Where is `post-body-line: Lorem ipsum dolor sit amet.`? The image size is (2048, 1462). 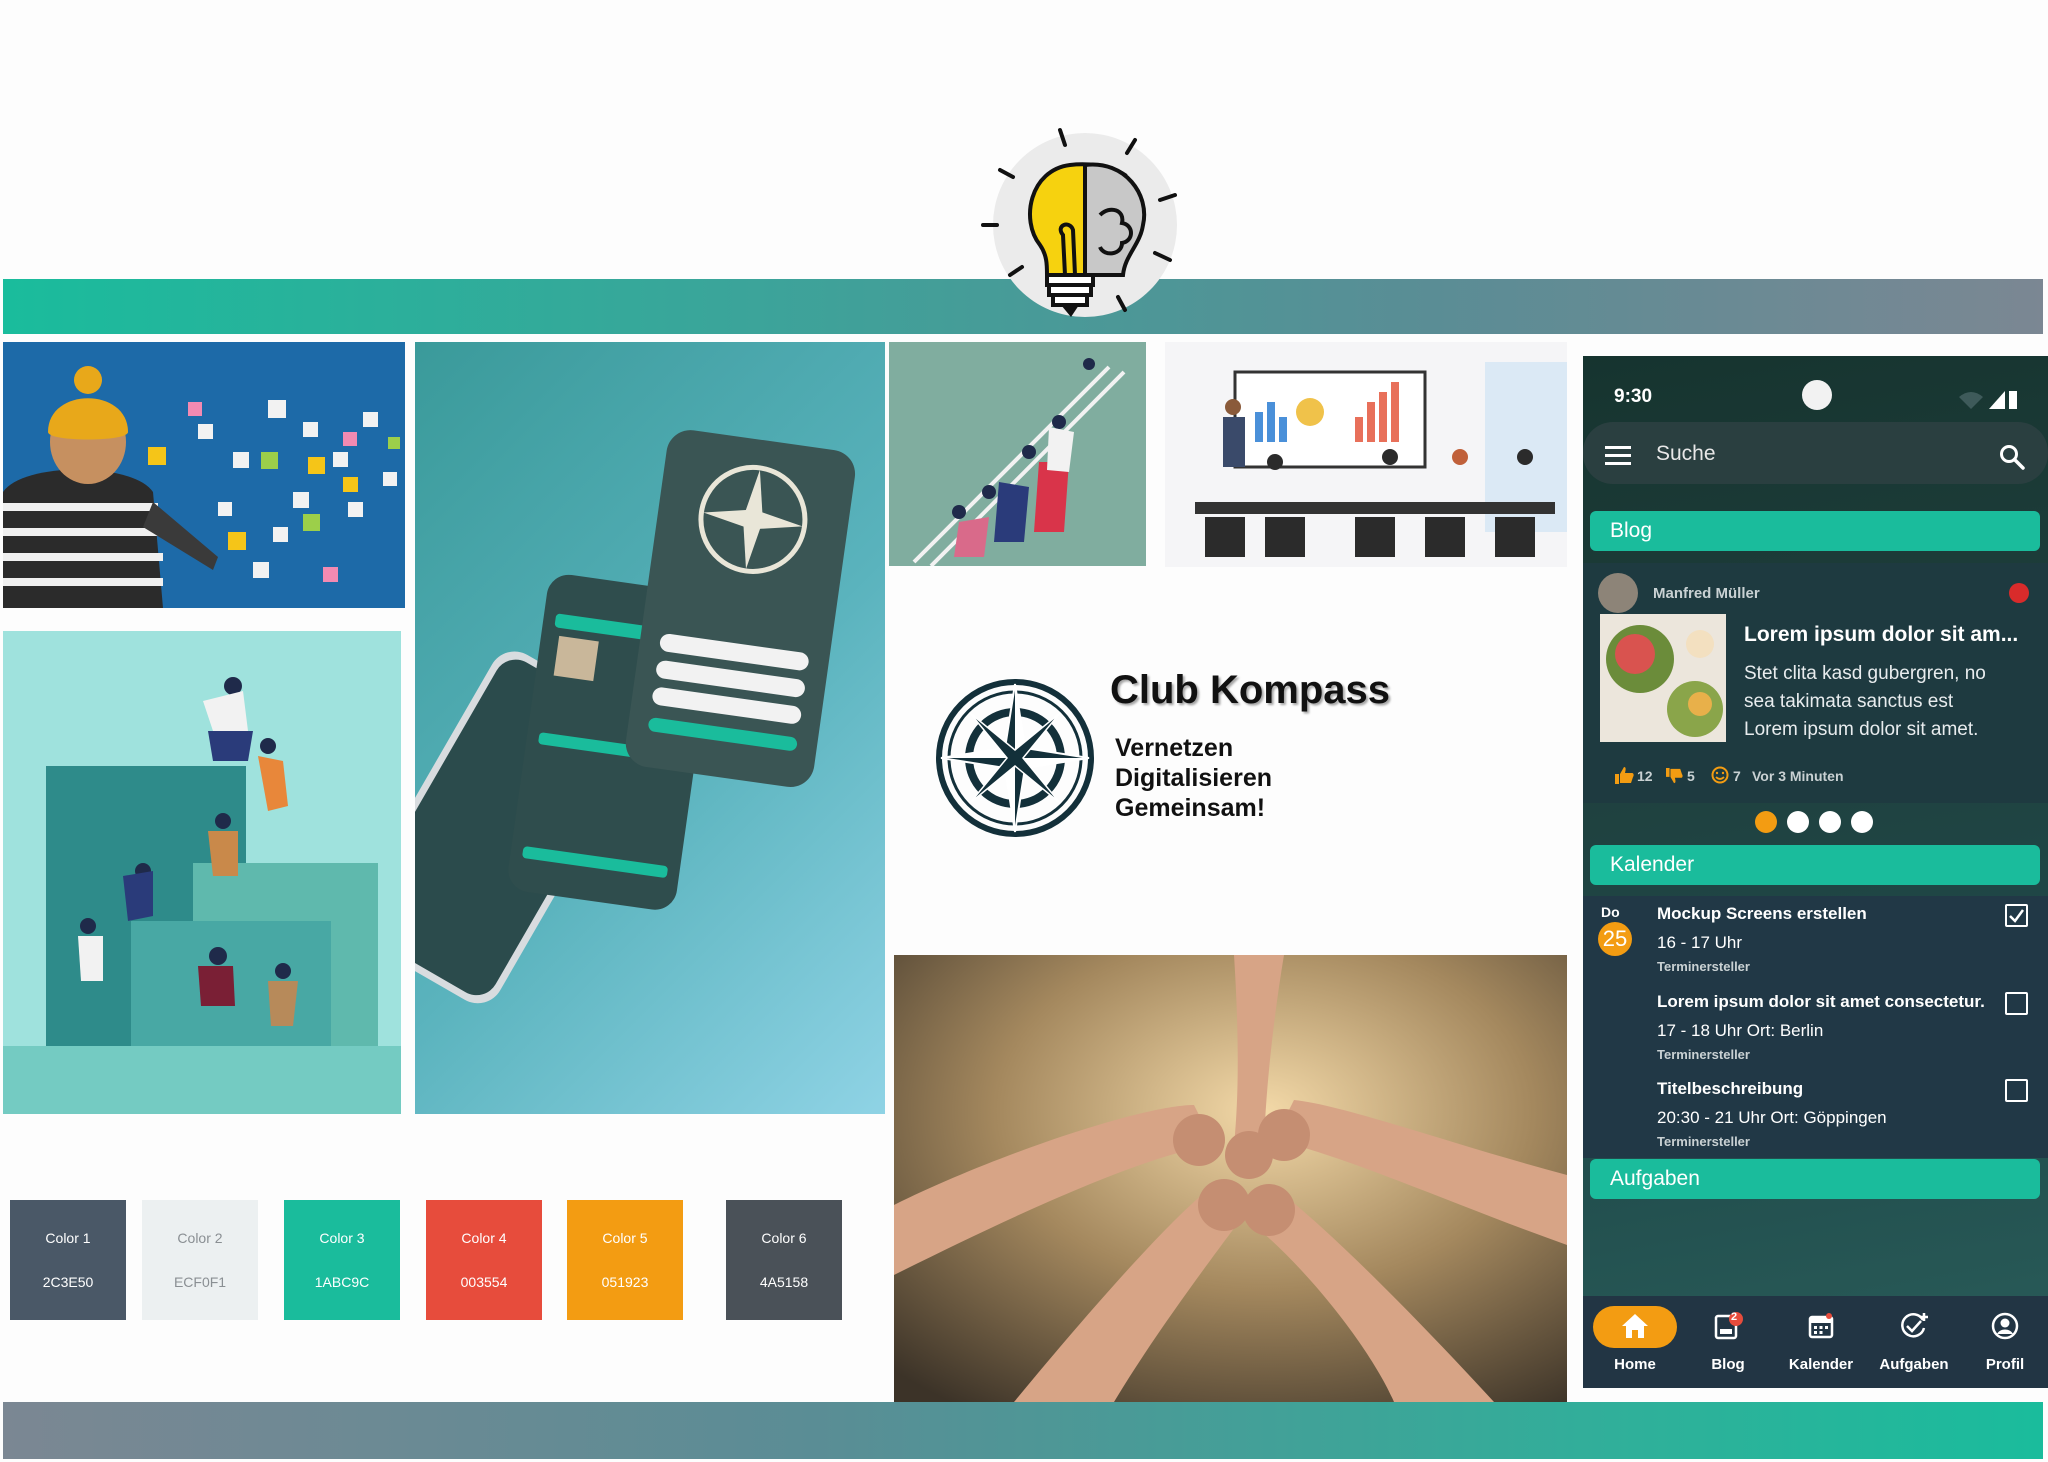 post-body-line: Lorem ipsum dolor sit amet. is located at coordinates (1861, 729).